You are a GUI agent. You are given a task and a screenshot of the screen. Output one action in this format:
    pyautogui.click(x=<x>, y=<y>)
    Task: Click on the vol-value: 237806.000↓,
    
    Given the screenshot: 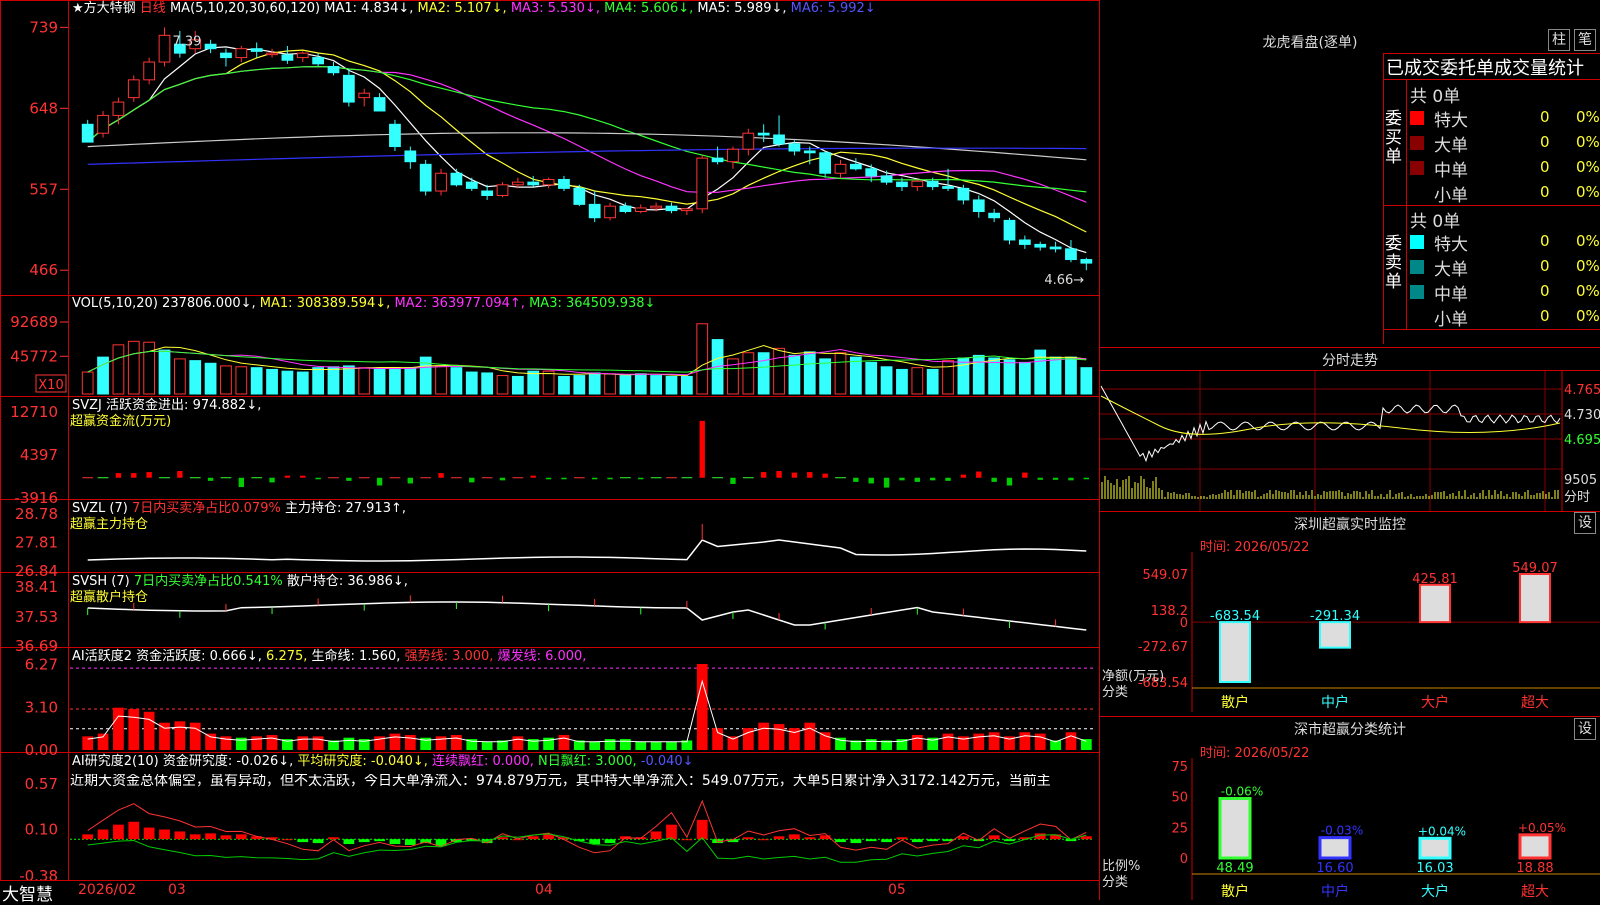 What is the action you would take?
    pyautogui.click(x=209, y=303)
    